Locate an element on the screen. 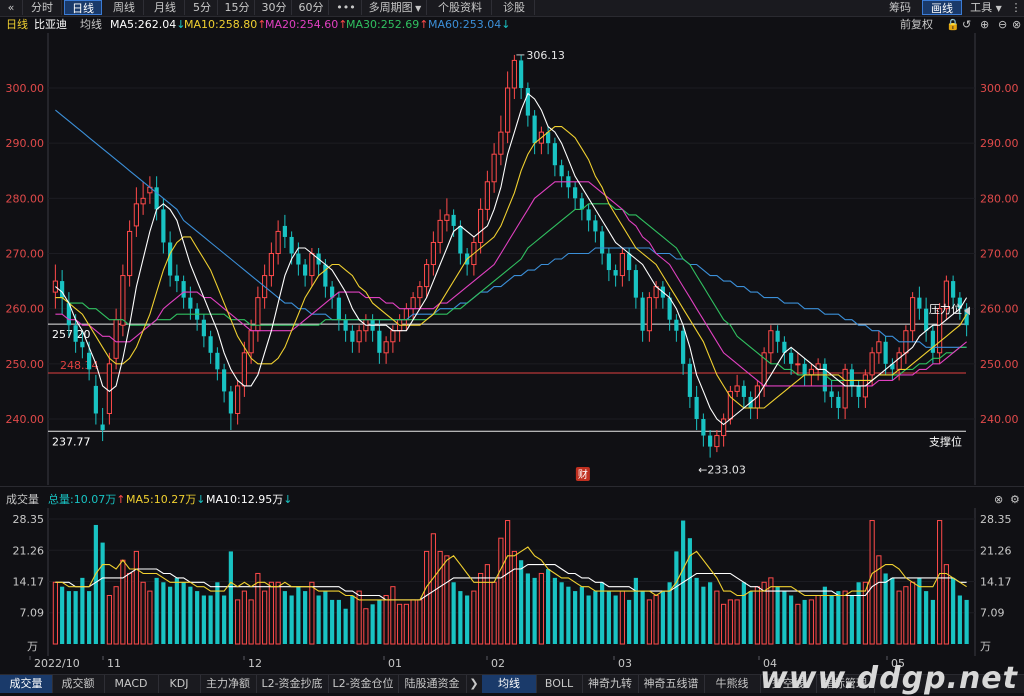 The width and height of the screenshot is (1024, 696). tab-11: 诊股 is located at coordinates (514, 7).